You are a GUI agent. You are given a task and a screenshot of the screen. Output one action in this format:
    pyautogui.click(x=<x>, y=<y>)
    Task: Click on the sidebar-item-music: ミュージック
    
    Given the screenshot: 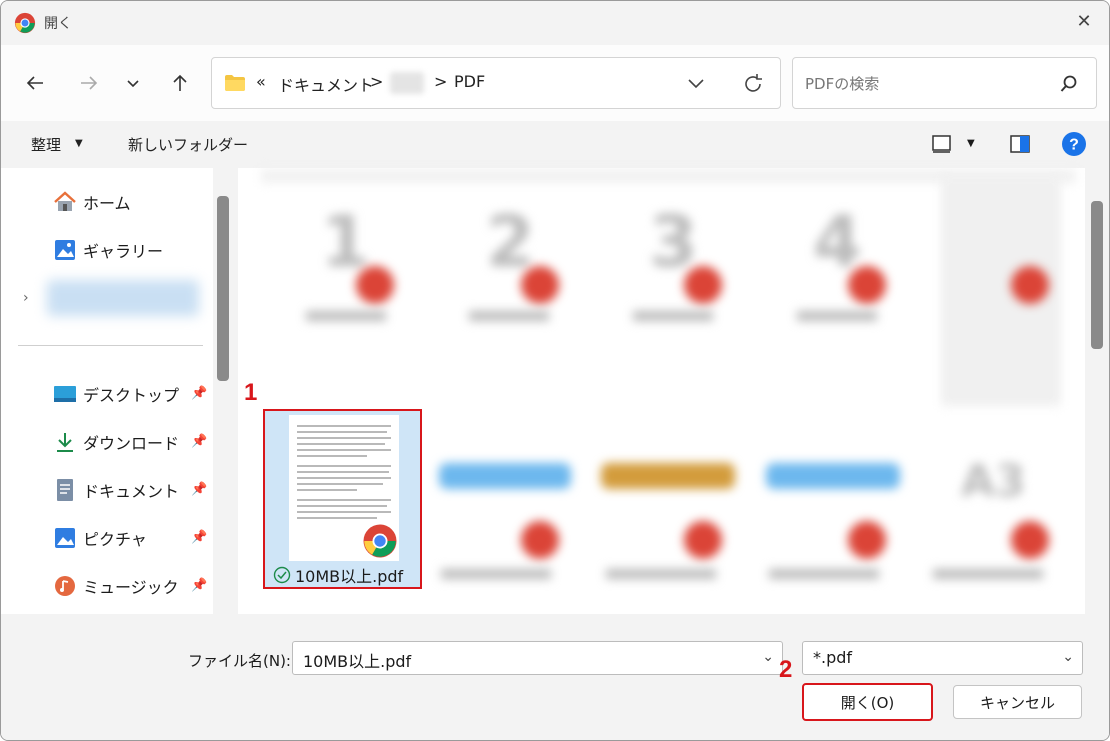 What is the action you would take?
    pyautogui.click(x=116, y=586)
    